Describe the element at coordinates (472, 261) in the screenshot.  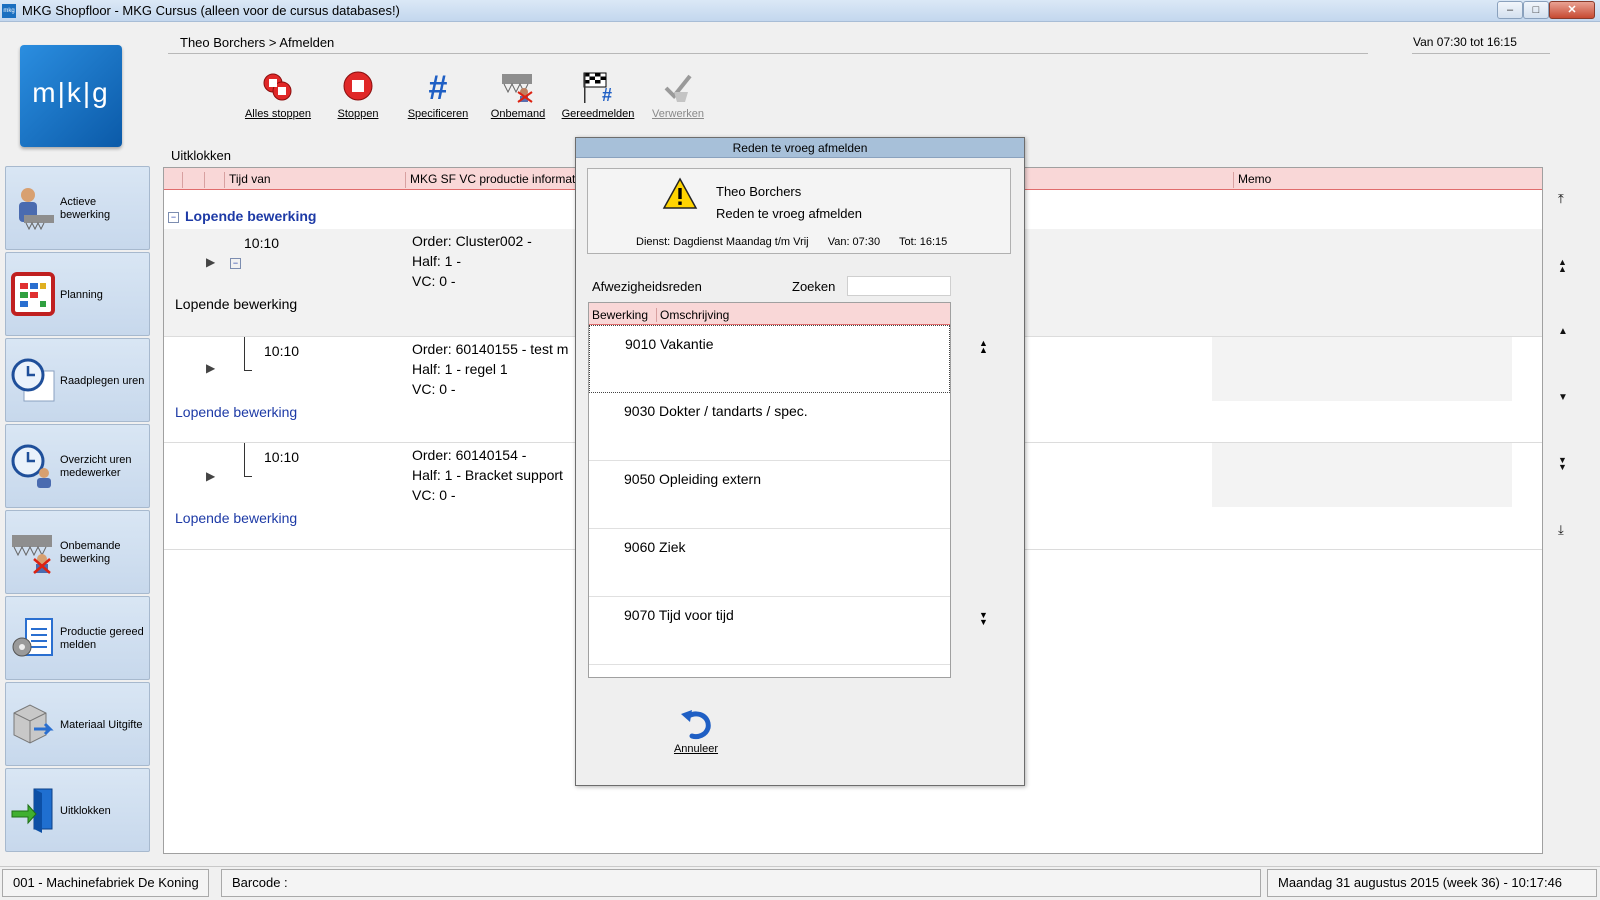
I see `row-order-info: Order: Cluster002 - Half: 1 - VC: 0 -` at that location.